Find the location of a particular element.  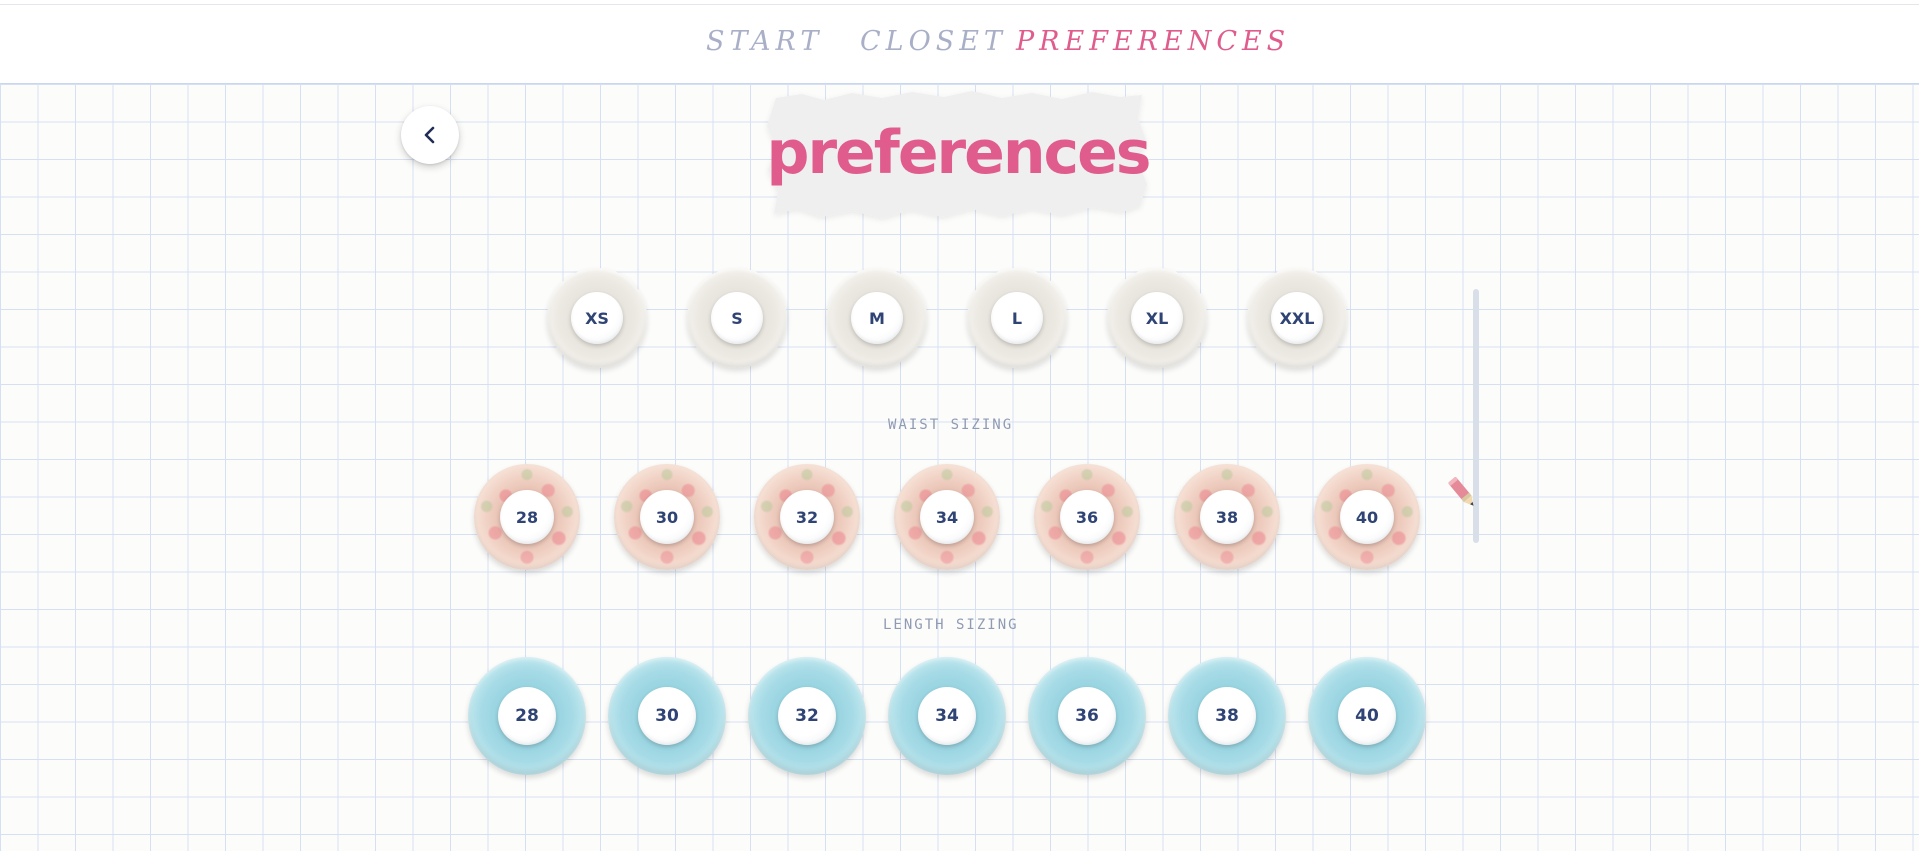

waist-option-34: 34 is located at coordinates (947, 517).